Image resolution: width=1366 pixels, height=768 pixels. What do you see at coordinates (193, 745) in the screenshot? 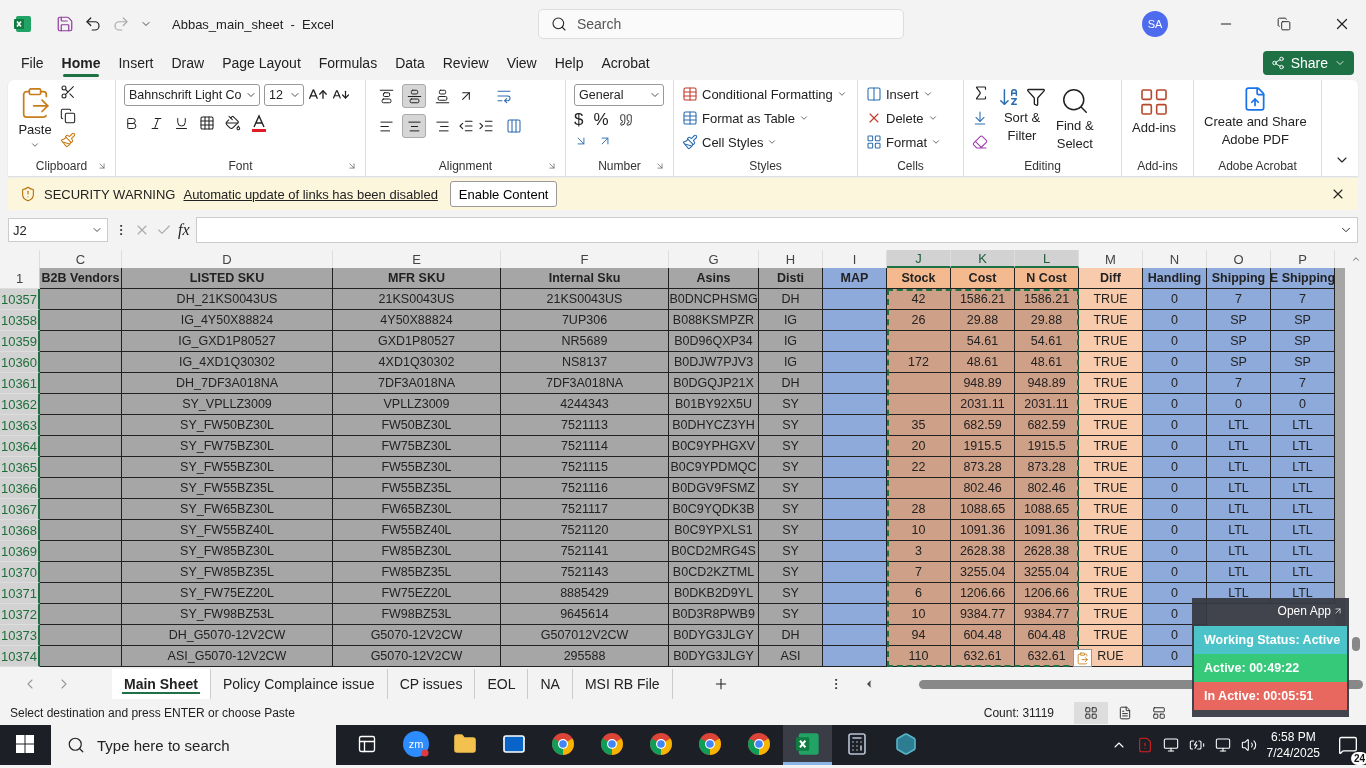
I see `taskbar-search-field: Type here to search` at bounding box center [193, 745].